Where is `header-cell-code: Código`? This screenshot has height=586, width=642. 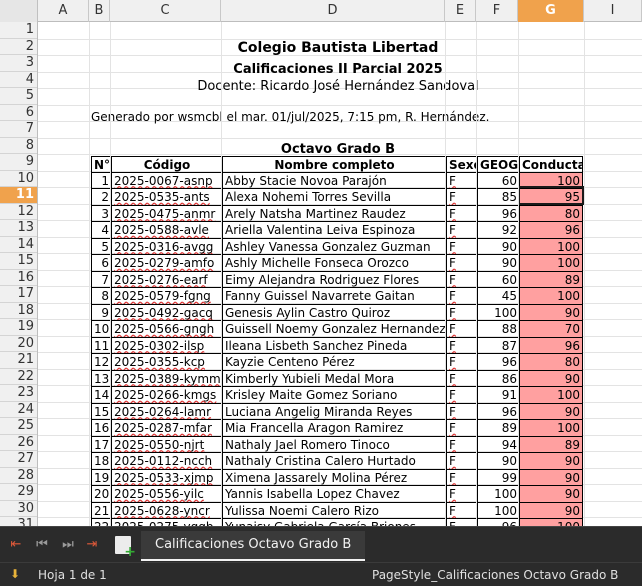
header-cell-code: Código is located at coordinates (167, 164).